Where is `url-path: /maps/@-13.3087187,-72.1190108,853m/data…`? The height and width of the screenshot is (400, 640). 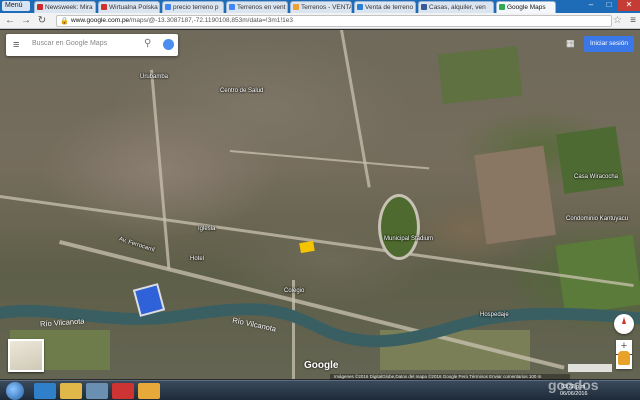 url-path: /maps/@-13.3087187,-72.1190108,853m/data… is located at coordinates (211, 20).